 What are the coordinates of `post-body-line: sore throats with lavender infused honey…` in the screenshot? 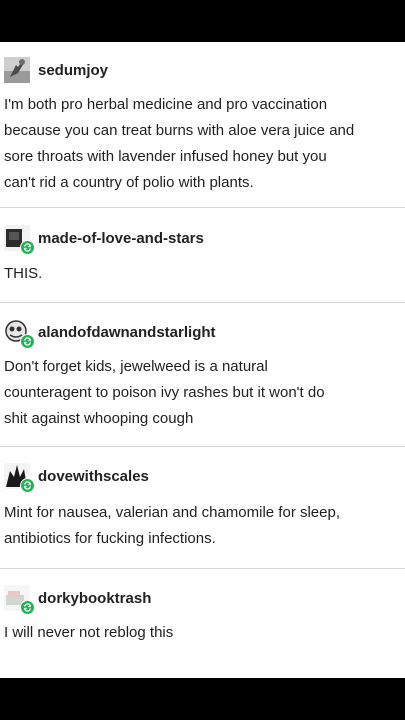 It's located at (165, 156).